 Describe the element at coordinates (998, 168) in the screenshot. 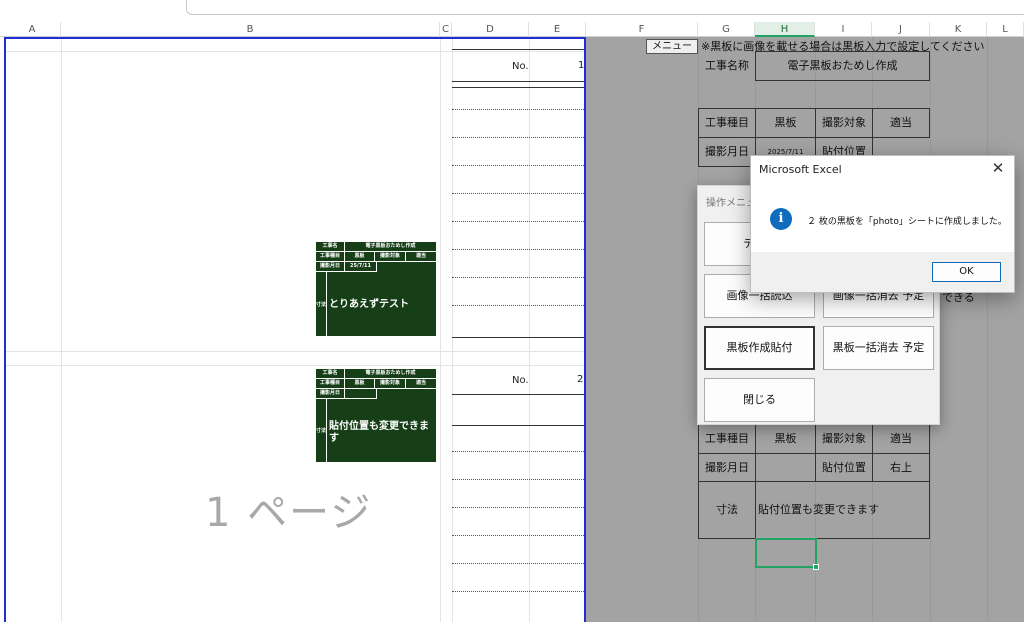

I see `close-icon: ✕` at that location.